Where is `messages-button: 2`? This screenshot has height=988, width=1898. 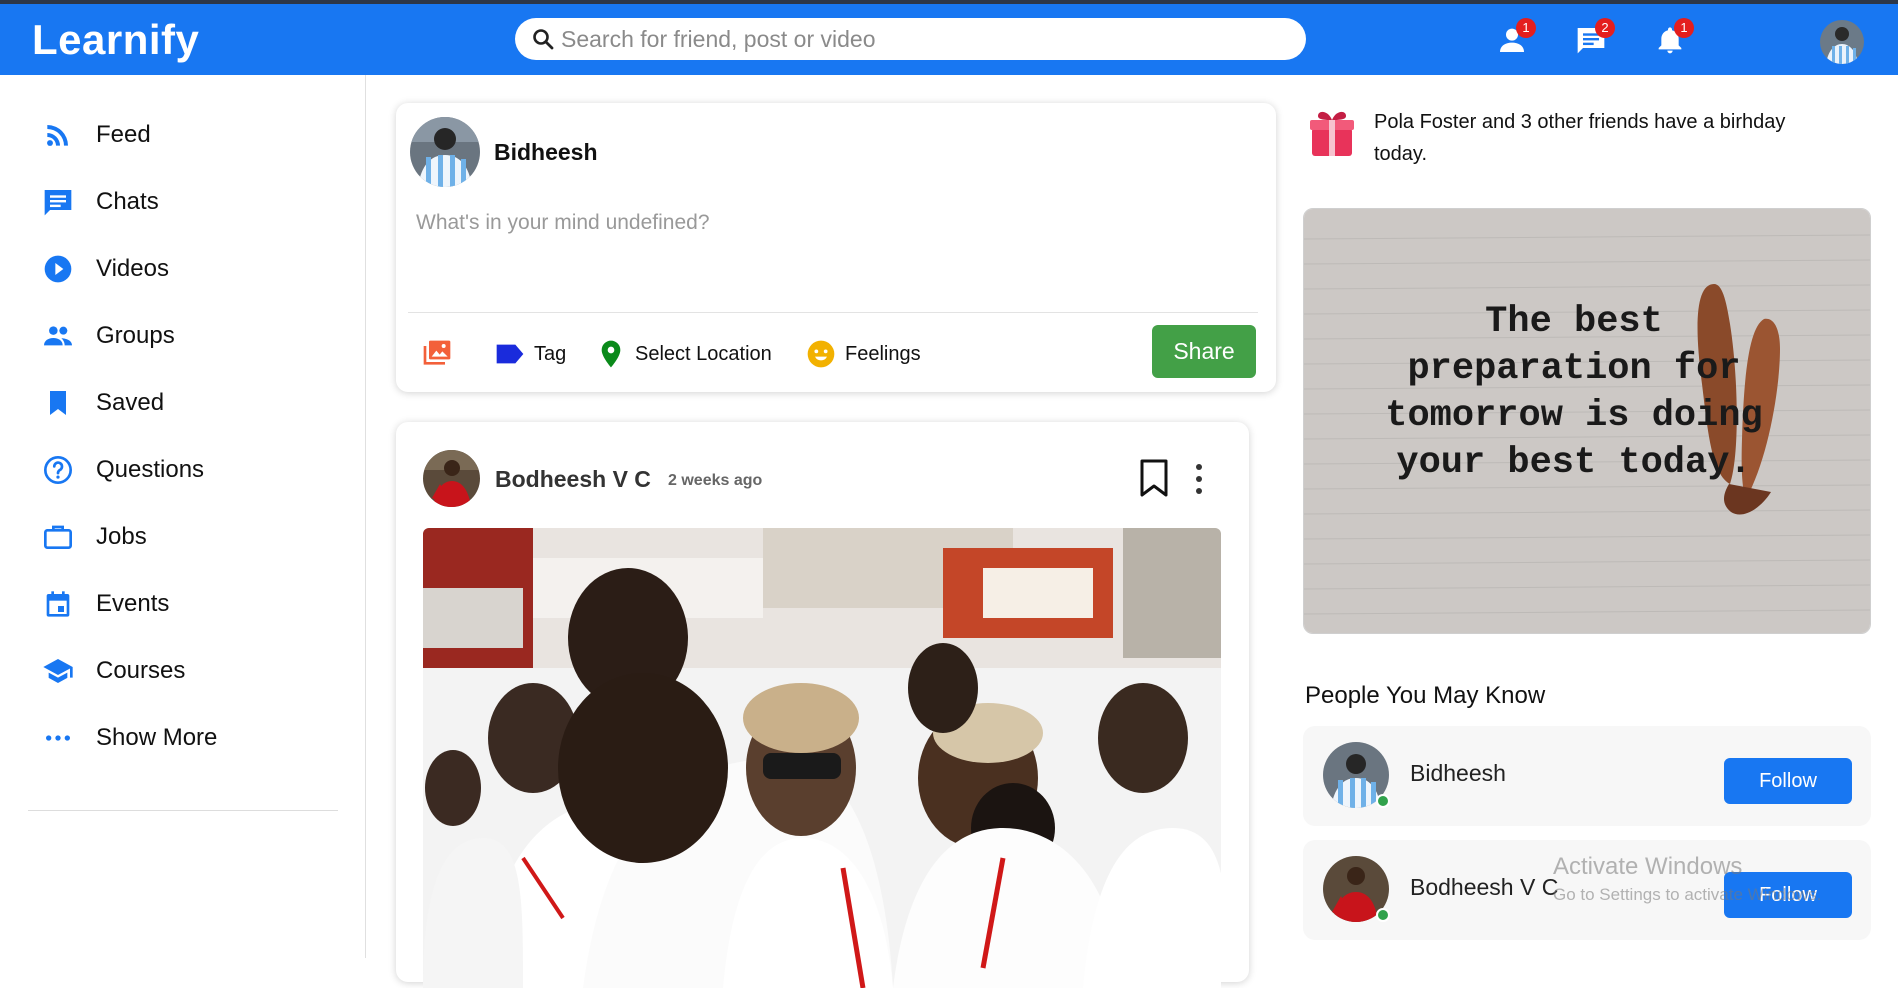
messages-button: 2 is located at coordinates (1595, 39).